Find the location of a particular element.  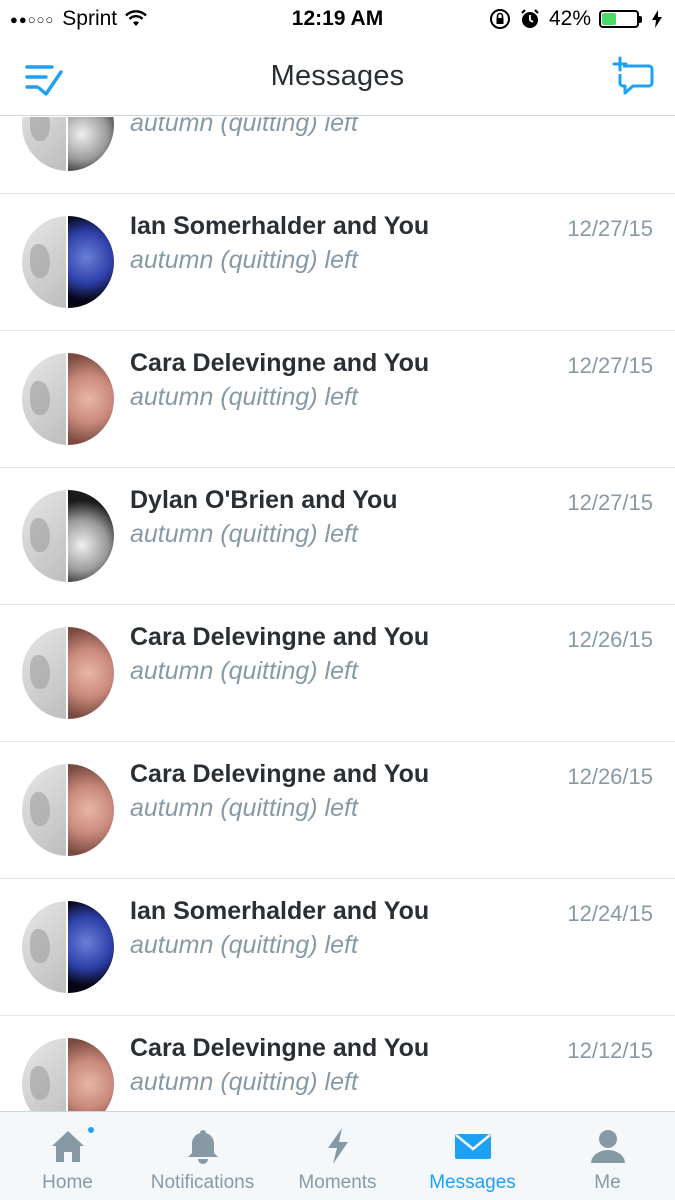

tab-label: Moments is located at coordinates (337, 1182).